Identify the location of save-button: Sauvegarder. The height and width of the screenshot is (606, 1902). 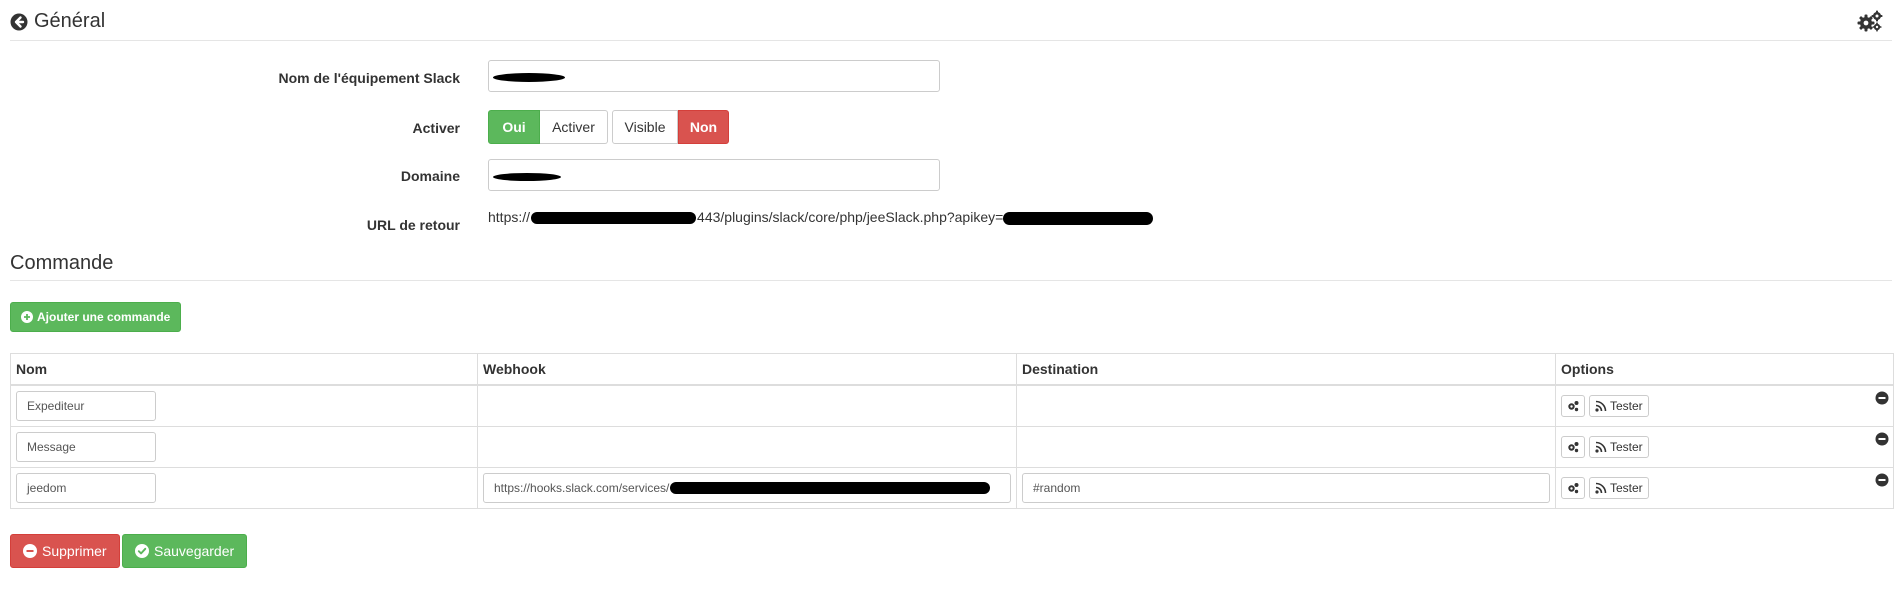
(185, 551).